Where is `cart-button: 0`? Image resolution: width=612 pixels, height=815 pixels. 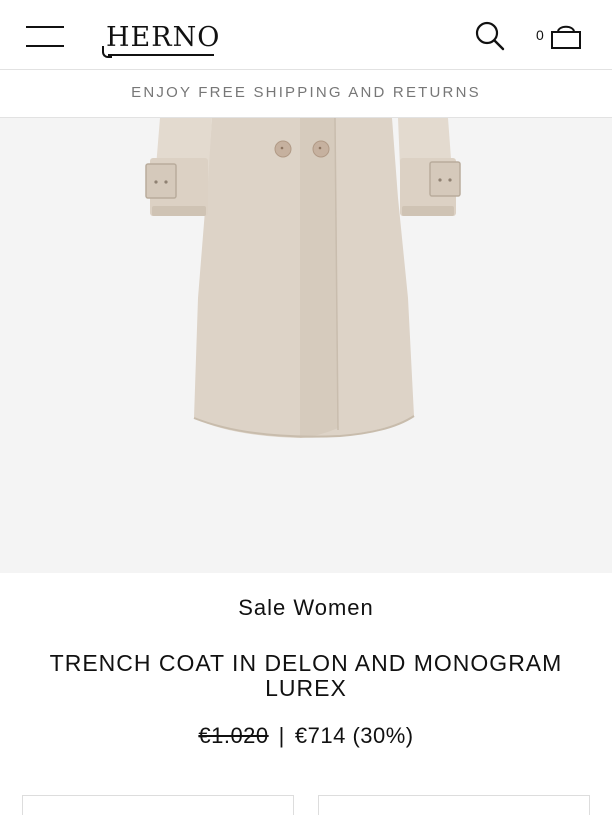
cart-button: 0 is located at coordinates (560, 36).